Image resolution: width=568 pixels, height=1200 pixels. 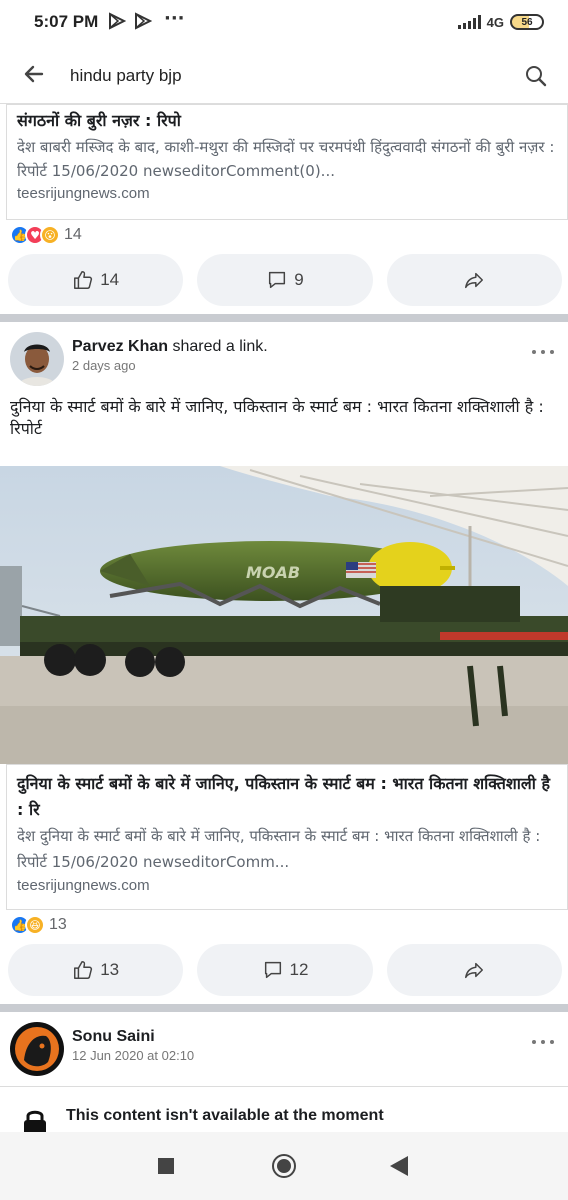 What do you see at coordinates (220, 346) in the screenshot?
I see `post-action-text: shared a link.` at bounding box center [220, 346].